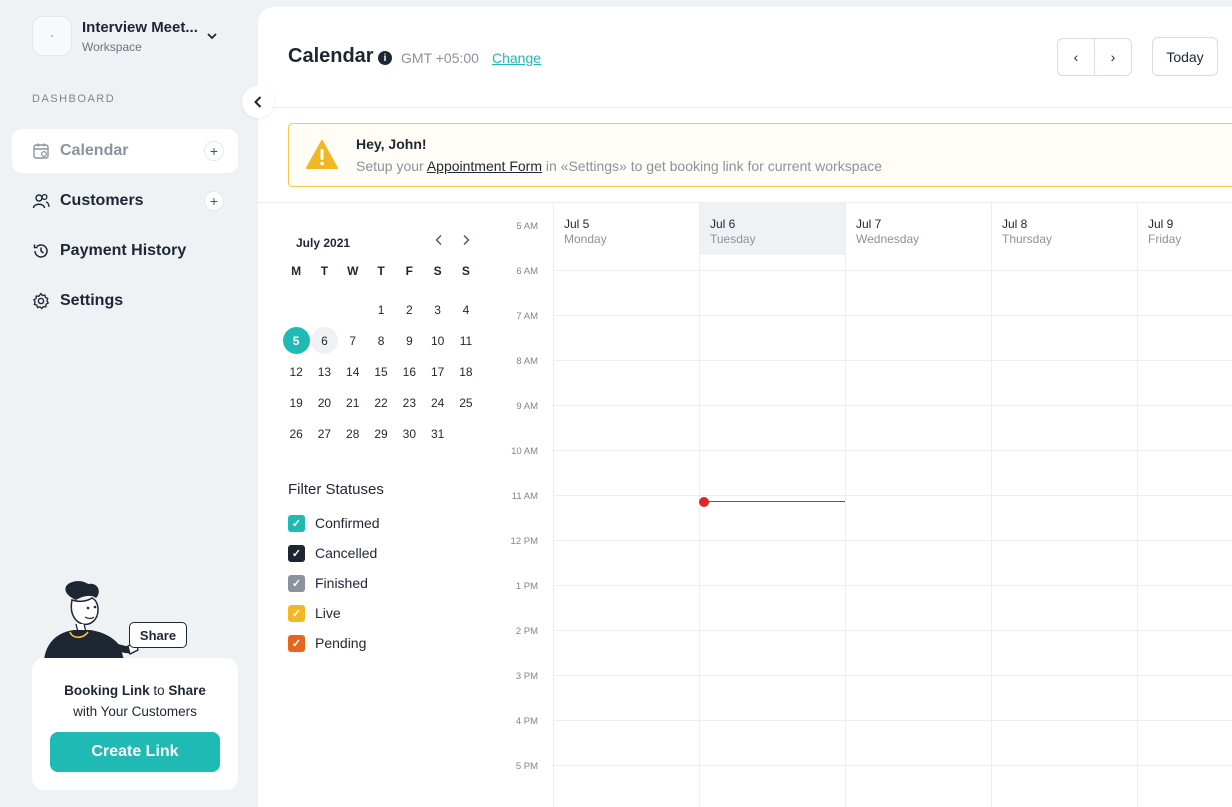 The height and width of the screenshot is (807, 1232). What do you see at coordinates (1015, 224) in the screenshot?
I see `day-date: Jul 8` at bounding box center [1015, 224].